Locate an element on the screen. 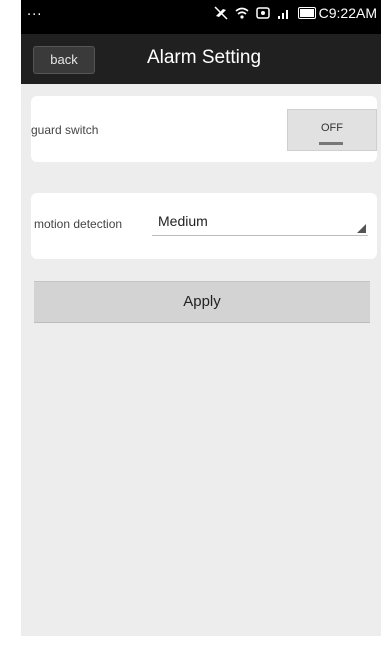  motion-detection-label: motion detection is located at coordinates (78, 224).